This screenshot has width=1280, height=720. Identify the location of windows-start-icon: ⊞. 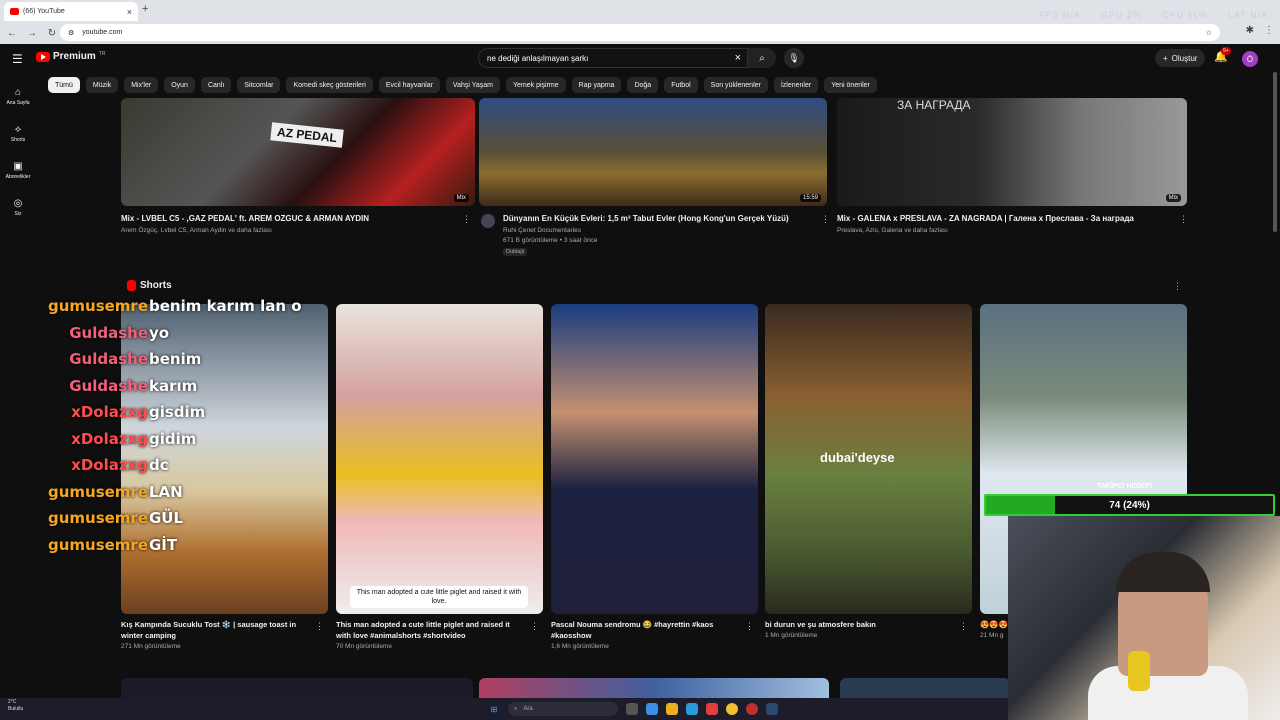
(494, 709).